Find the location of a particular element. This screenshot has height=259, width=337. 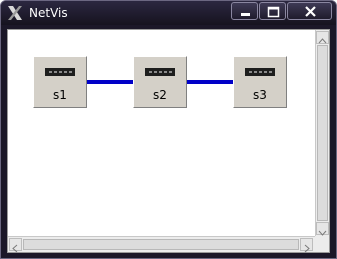

scrollbar-corner is located at coordinates (322, 244).